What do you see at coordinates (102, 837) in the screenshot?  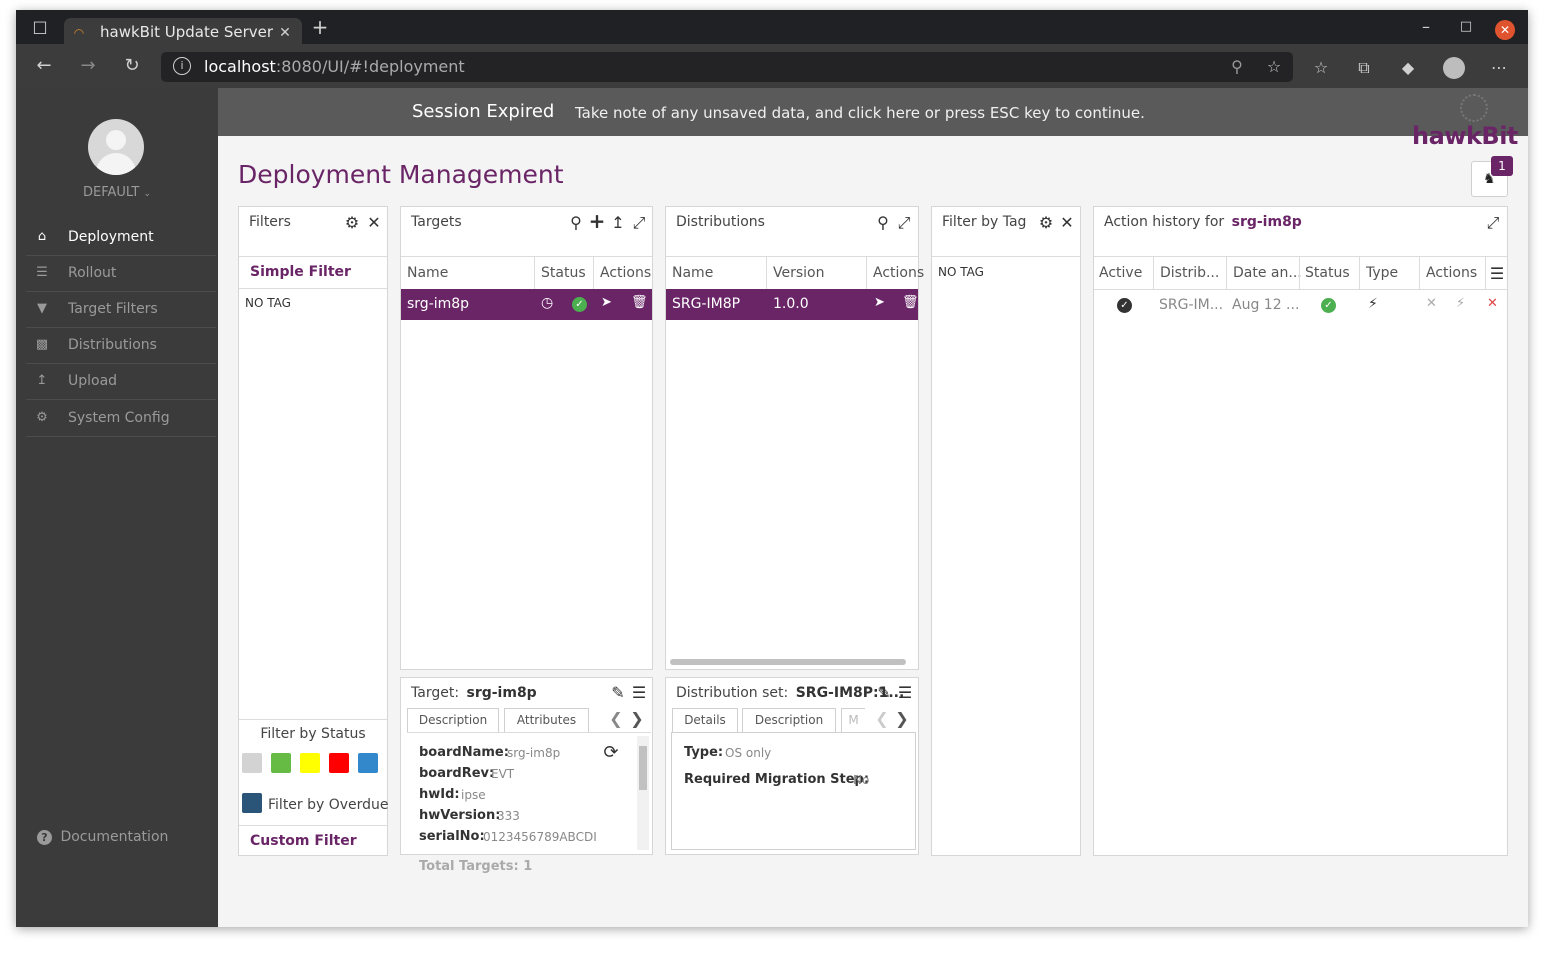 I see `documentation-link: ? Documentation` at bounding box center [102, 837].